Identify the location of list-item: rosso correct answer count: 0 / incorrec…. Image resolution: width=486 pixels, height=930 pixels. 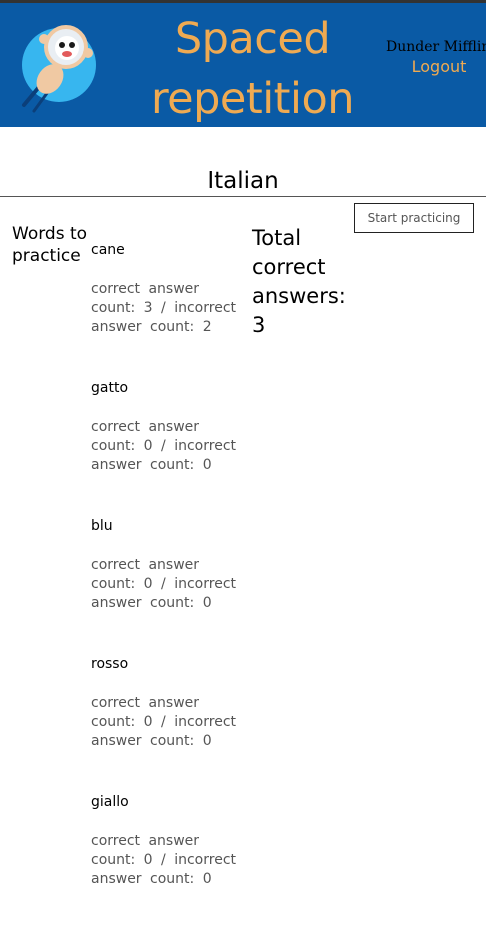
(163, 723).